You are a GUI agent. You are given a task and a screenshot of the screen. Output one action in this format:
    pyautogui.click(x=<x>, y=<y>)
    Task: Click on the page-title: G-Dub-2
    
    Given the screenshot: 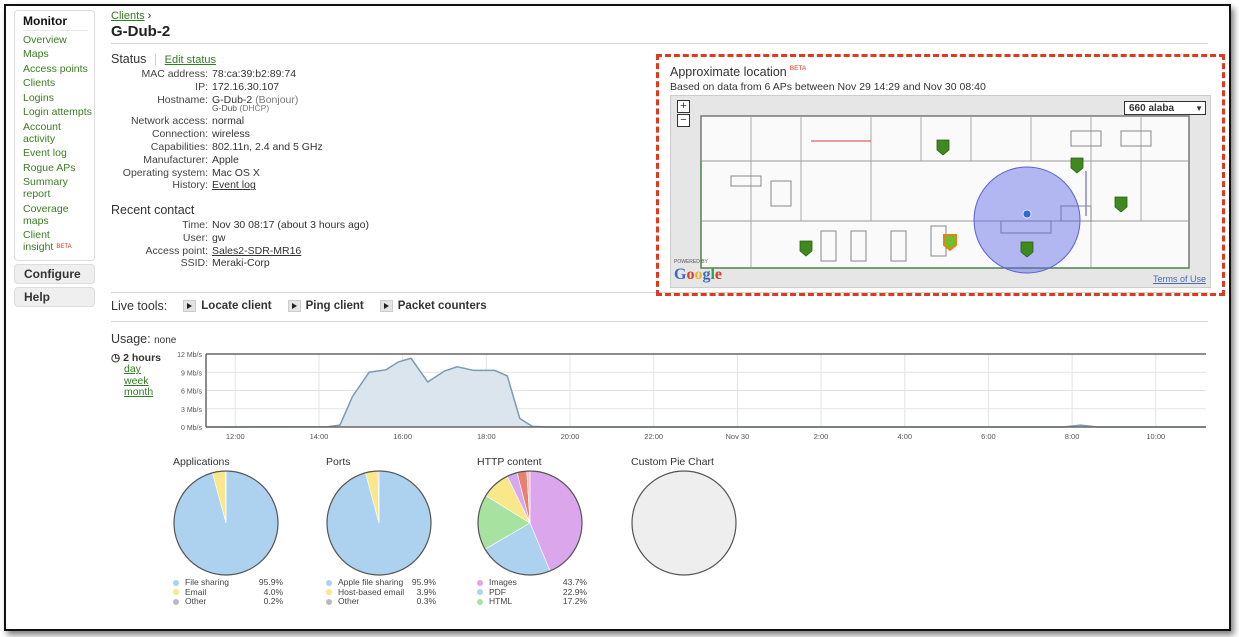 What is the action you would take?
    pyautogui.click(x=141, y=31)
    